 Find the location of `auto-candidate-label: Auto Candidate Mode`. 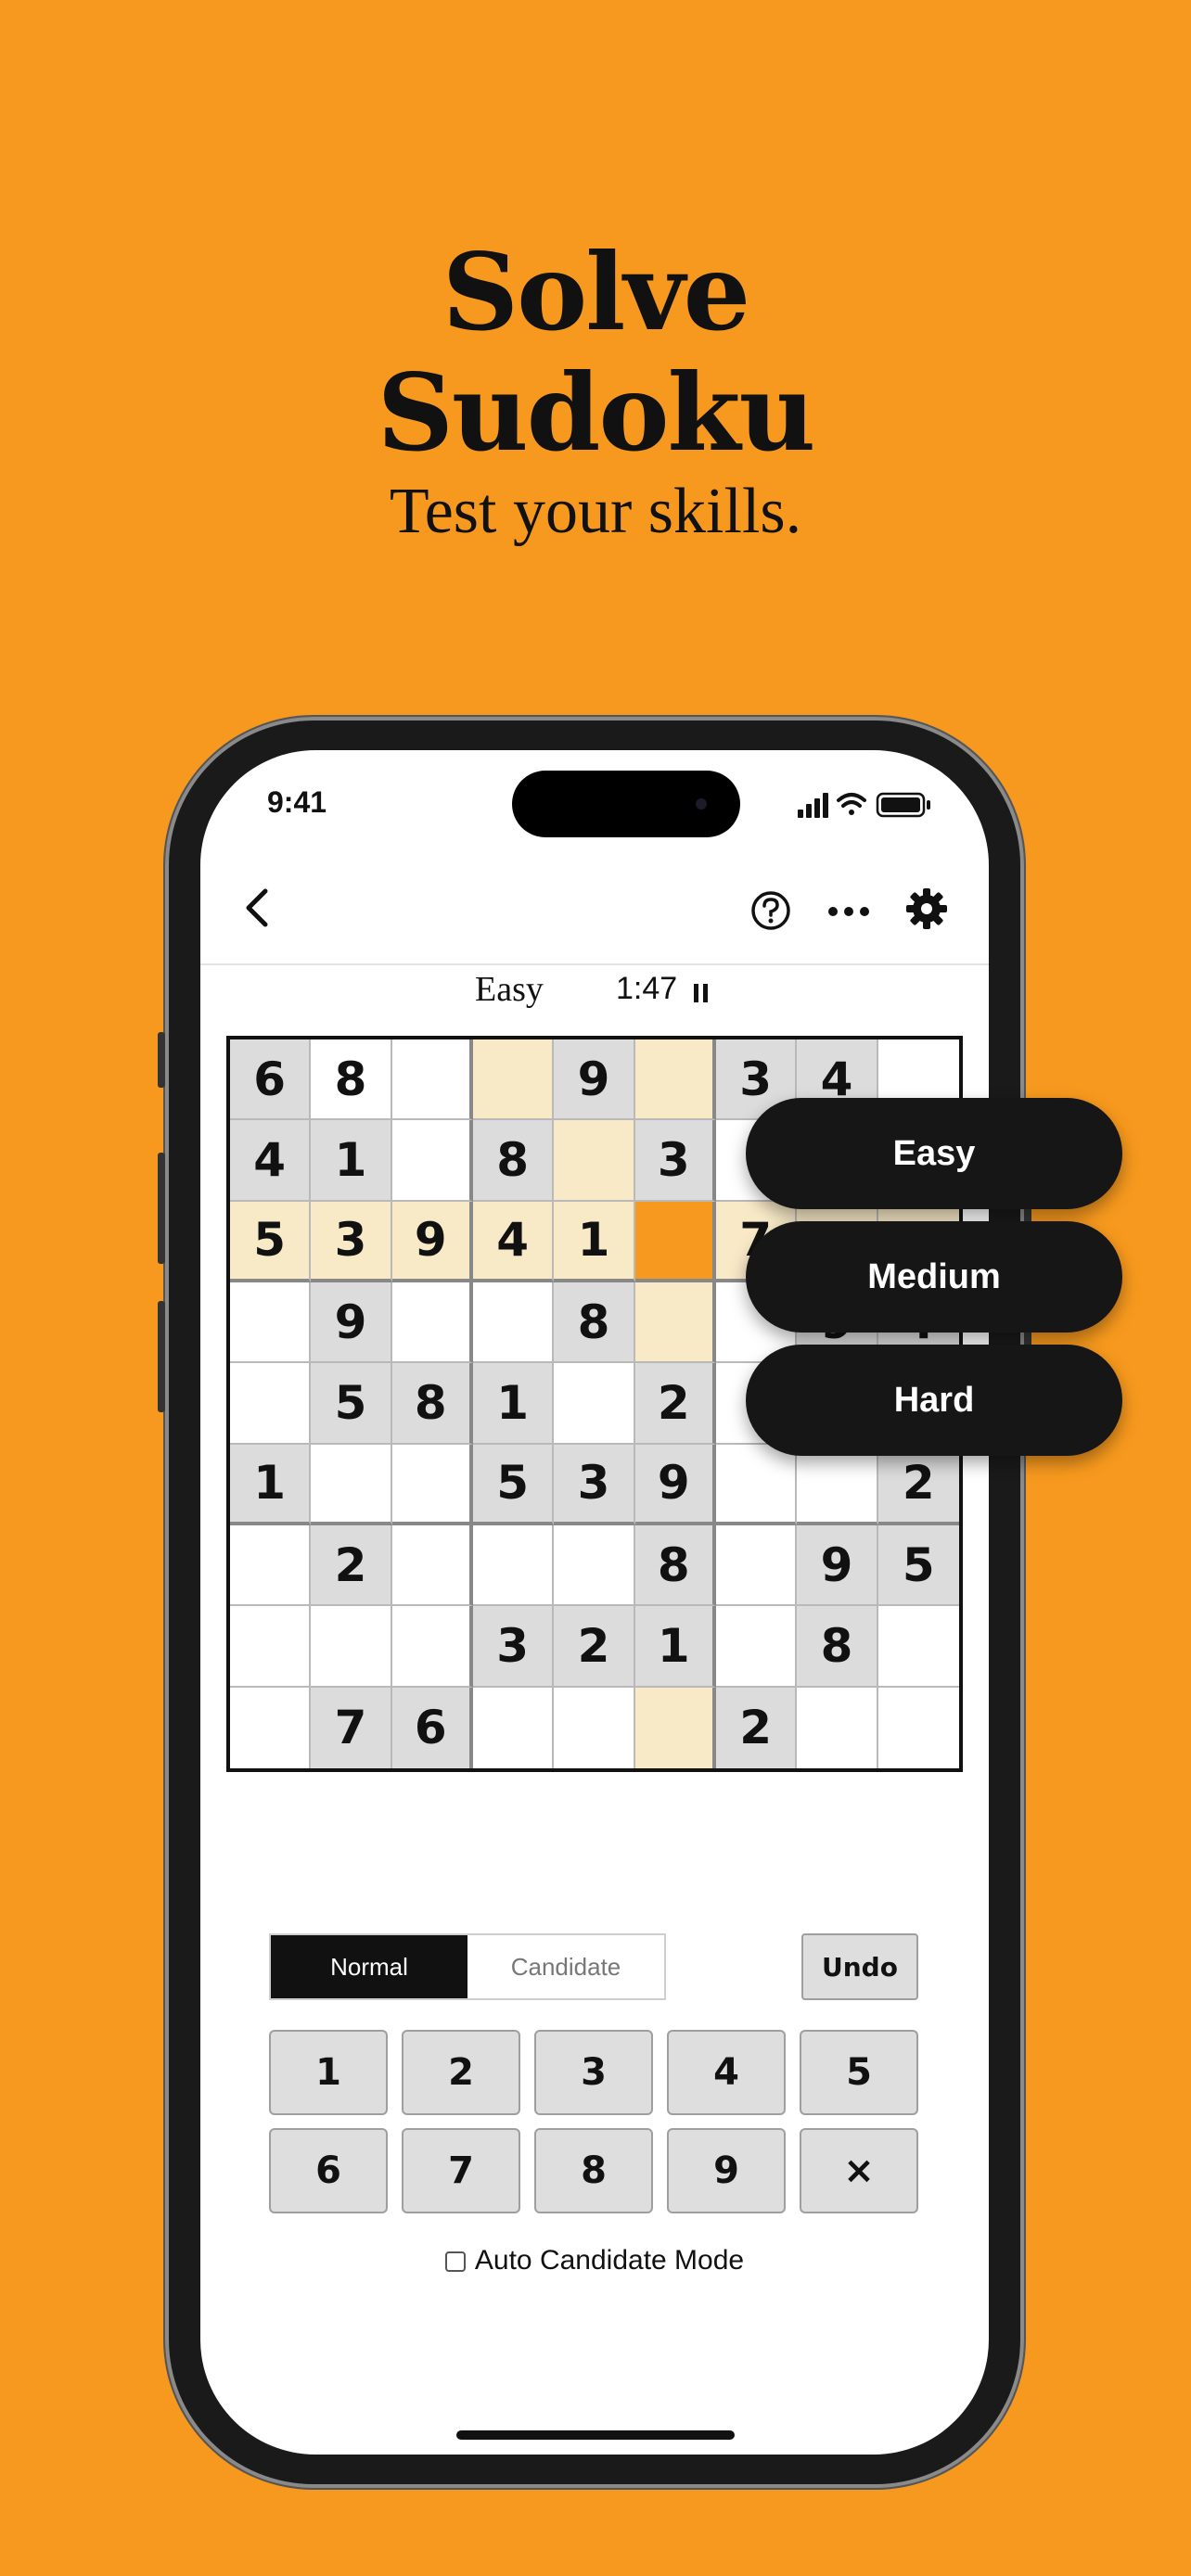

auto-candidate-label: Auto Candidate Mode is located at coordinates (610, 2260).